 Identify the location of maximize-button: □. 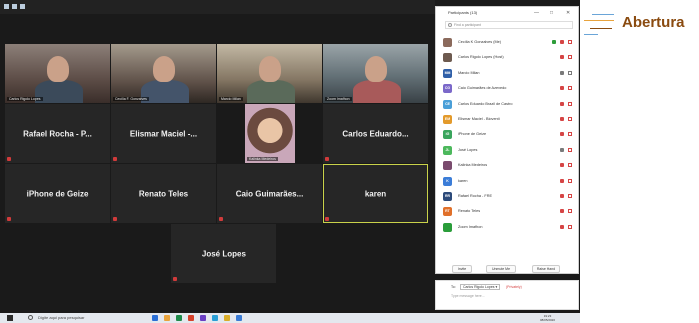
(551, 13).